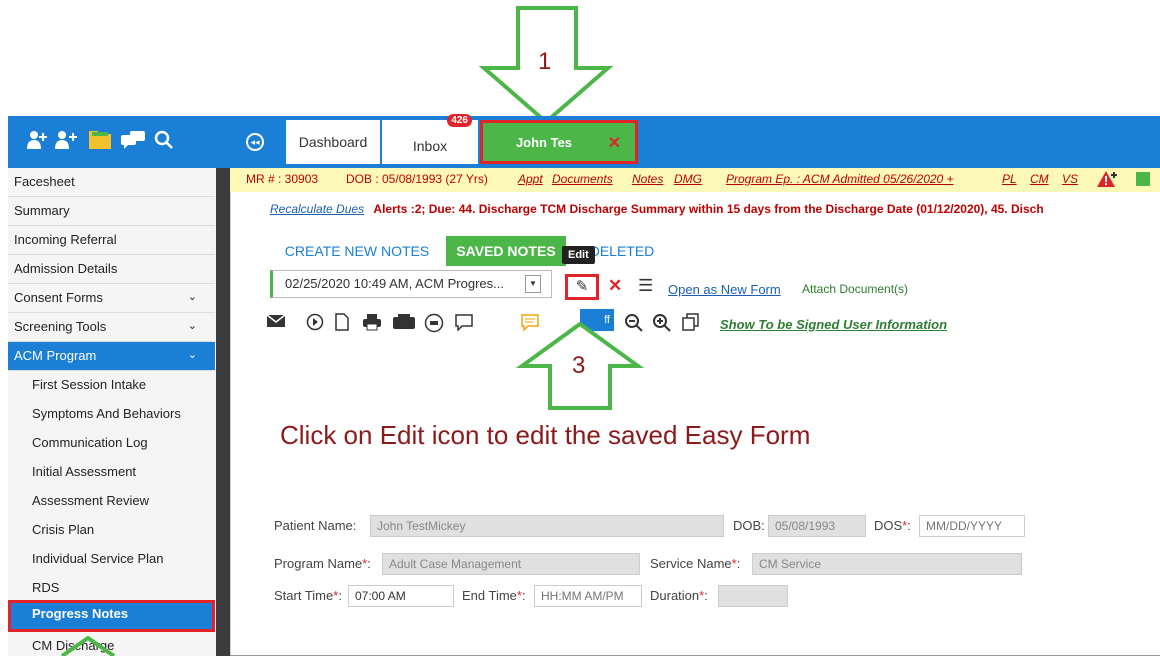  What do you see at coordinates (1107, 180) in the screenshot?
I see `warning-icon` at bounding box center [1107, 180].